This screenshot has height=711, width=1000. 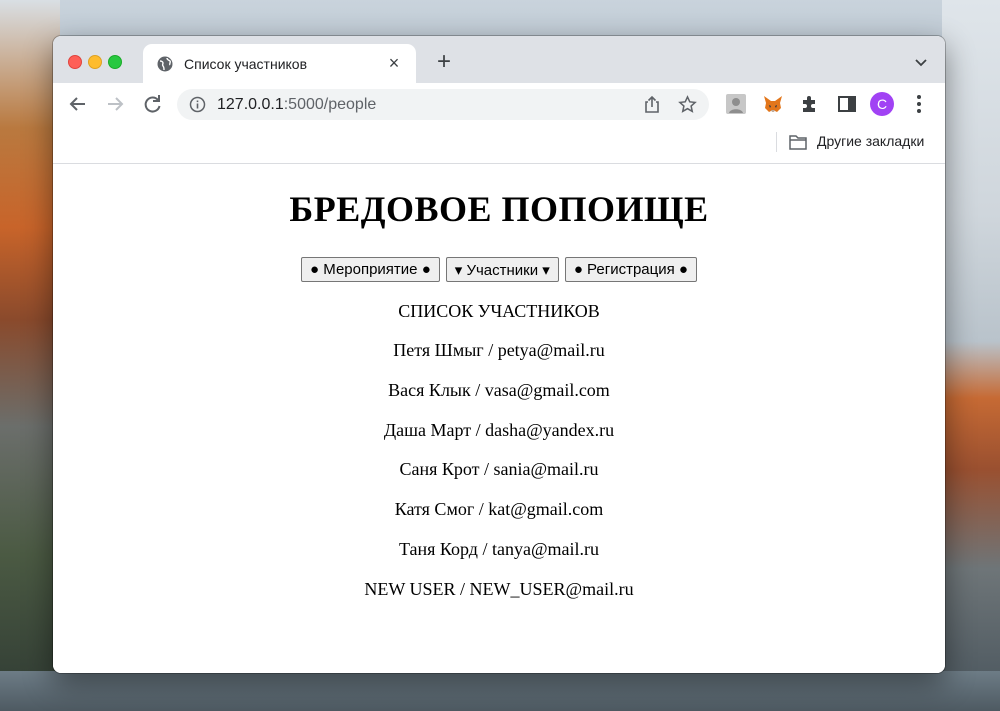 What do you see at coordinates (882, 104) in the screenshot?
I see `profile-avatar: C` at bounding box center [882, 104].